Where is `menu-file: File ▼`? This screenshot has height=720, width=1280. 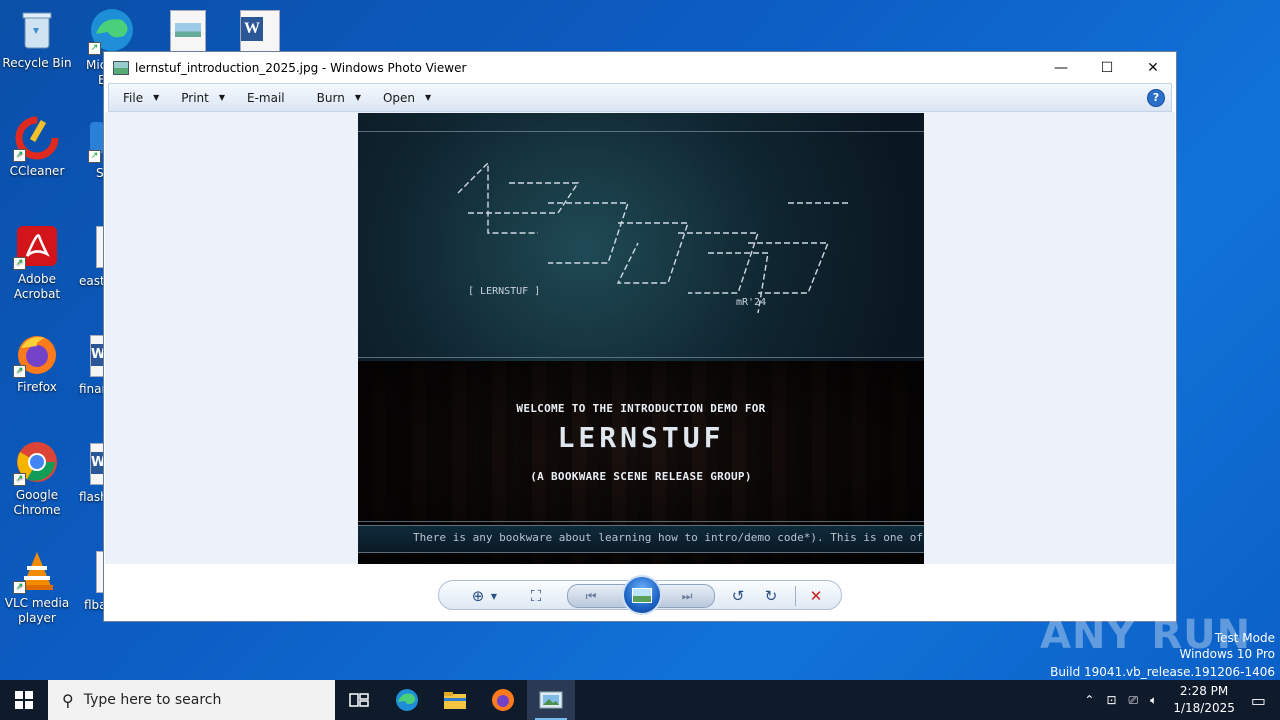 menu-file: File ▼ is located at coordinates (138, 97).